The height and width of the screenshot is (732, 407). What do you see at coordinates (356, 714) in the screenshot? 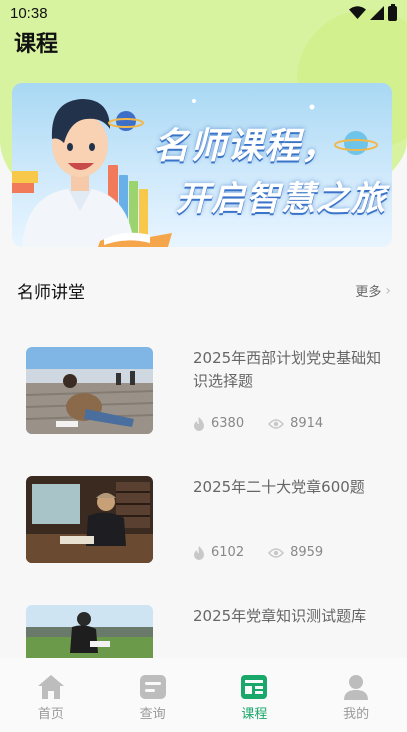
I see `tab-label: 我的` at bounding box center [356, 714].